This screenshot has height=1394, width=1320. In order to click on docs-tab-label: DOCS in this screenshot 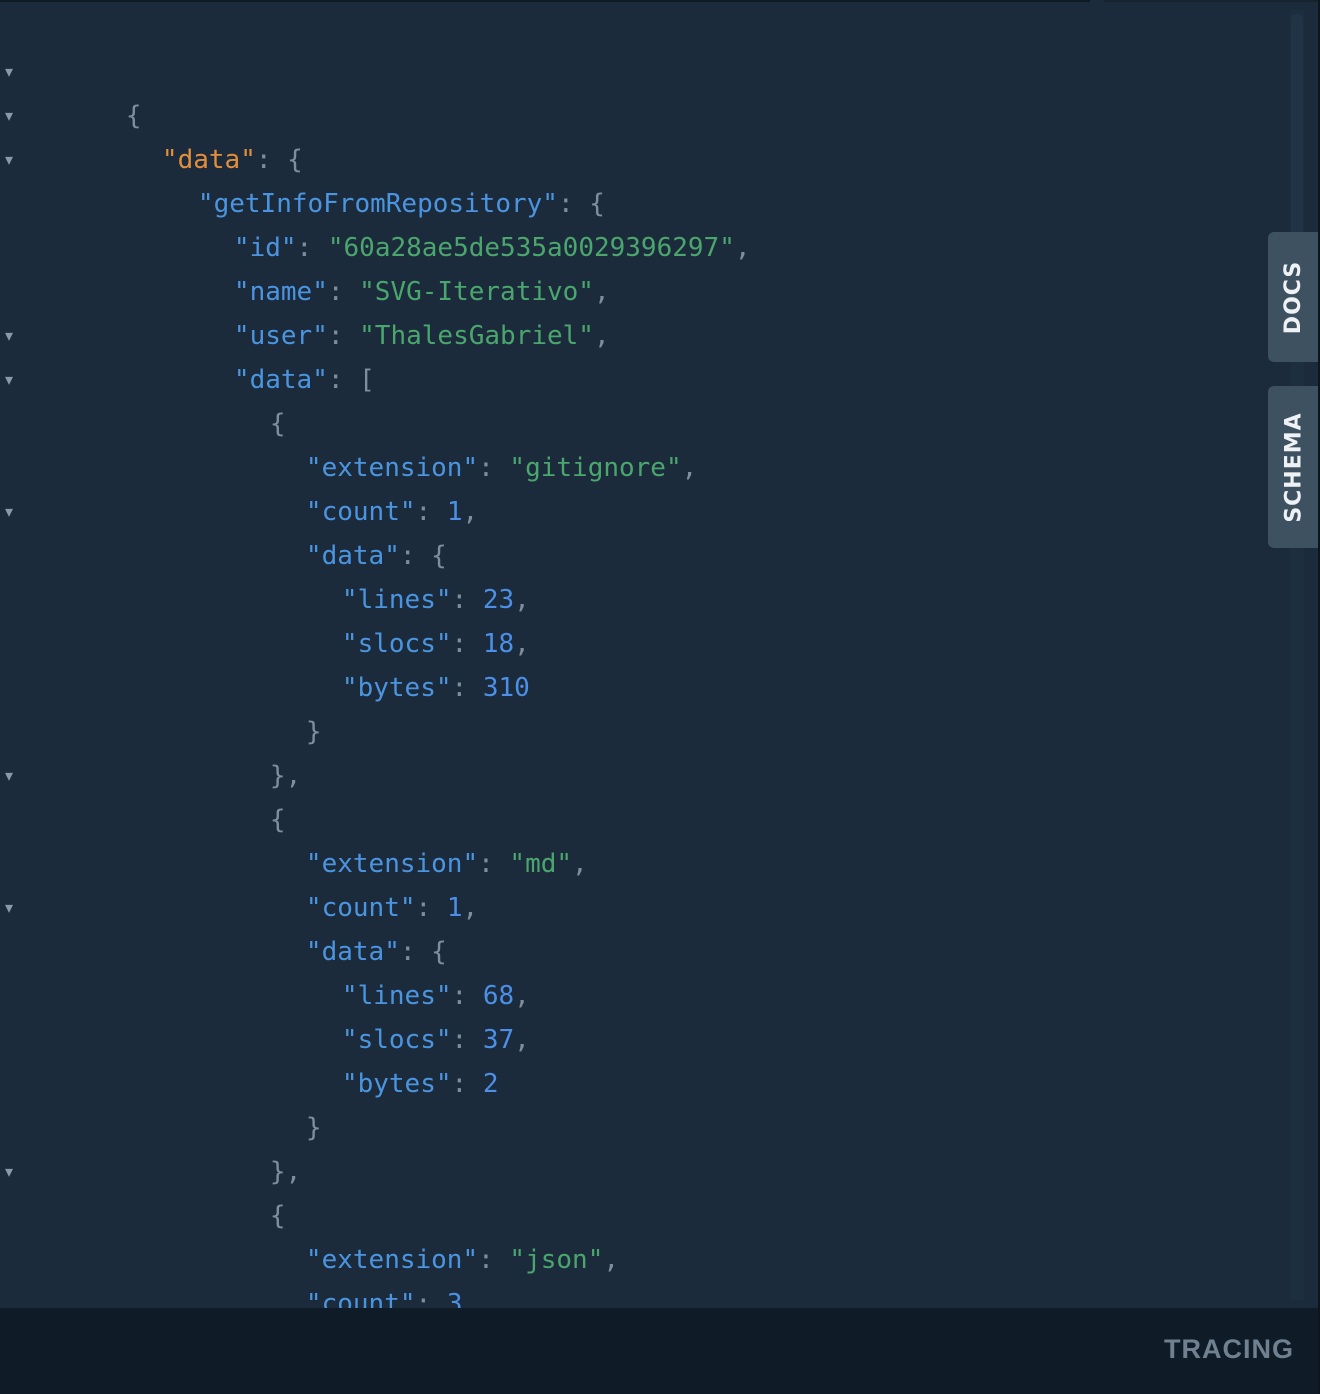, I will do `click(1294, 297)`.